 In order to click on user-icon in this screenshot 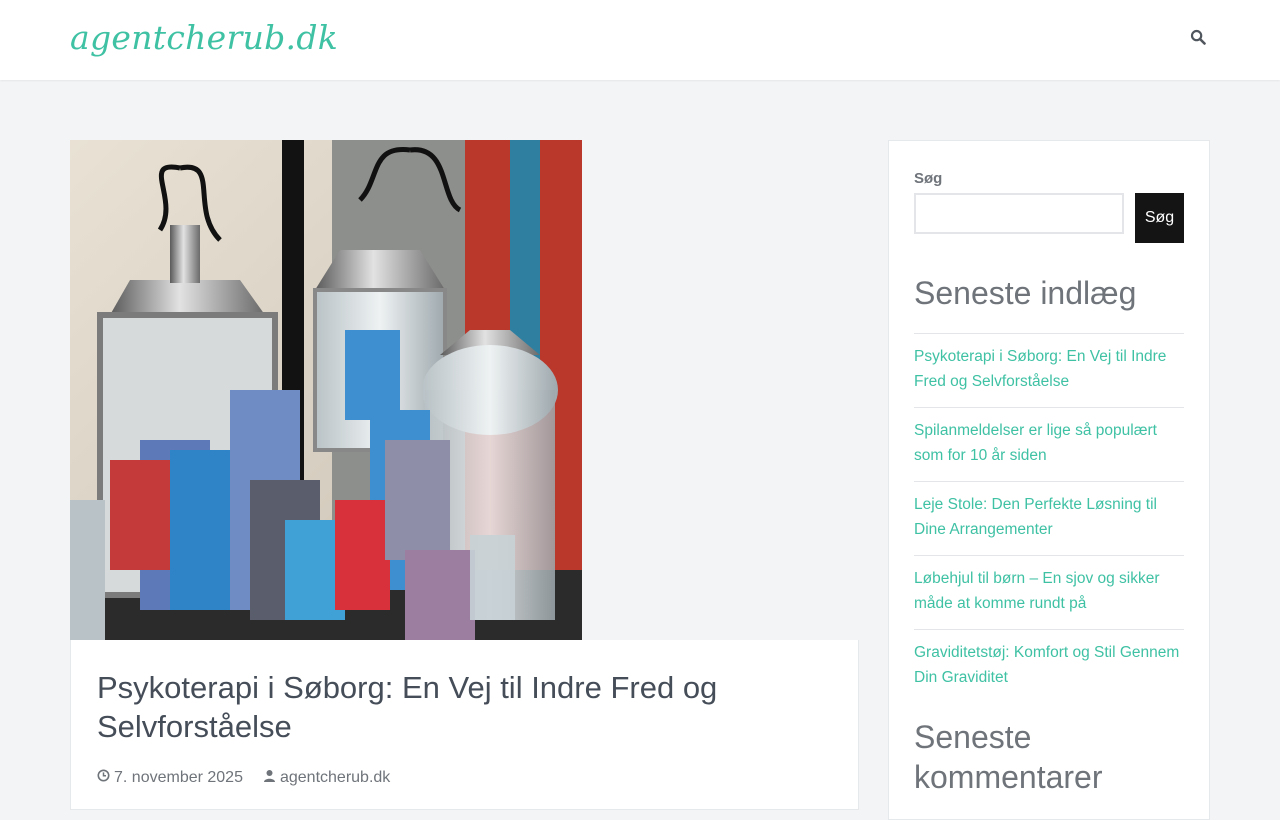, I will do `click(271, 778)`.